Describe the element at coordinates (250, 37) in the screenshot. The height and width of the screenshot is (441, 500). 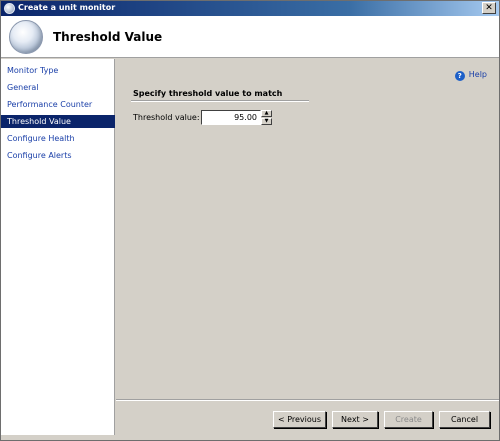
I see `wizard-header: Threshold Value` at that location.